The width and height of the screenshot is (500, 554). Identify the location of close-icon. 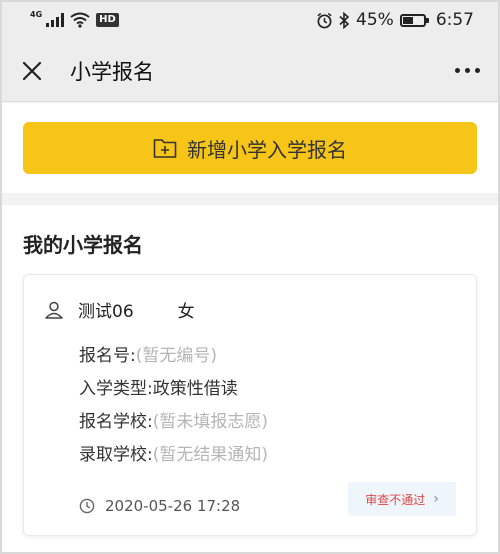
(32, 70).